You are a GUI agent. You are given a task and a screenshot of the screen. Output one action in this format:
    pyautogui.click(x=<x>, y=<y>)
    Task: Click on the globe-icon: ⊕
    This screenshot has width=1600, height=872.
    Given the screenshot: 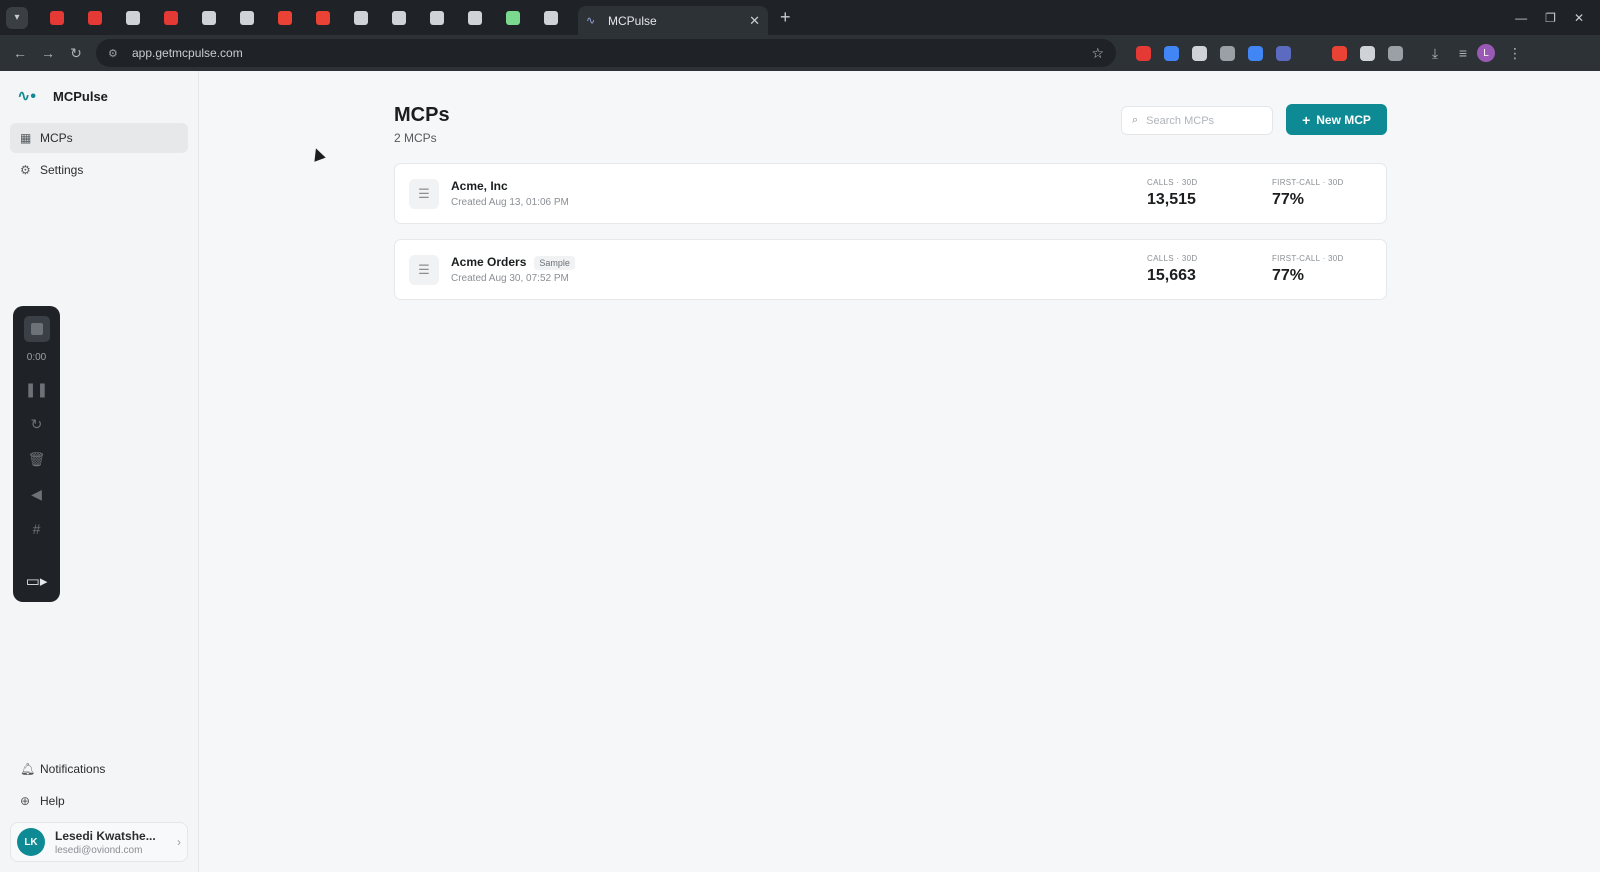 What is the action you would take?
    pyautogui.click(x=25, y=801)
    